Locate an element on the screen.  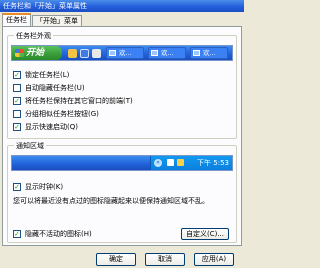
option-keep-on-top: ✓ 将任务栏保持在其它窗口的前端(T) is located at coordinates (73, 100).